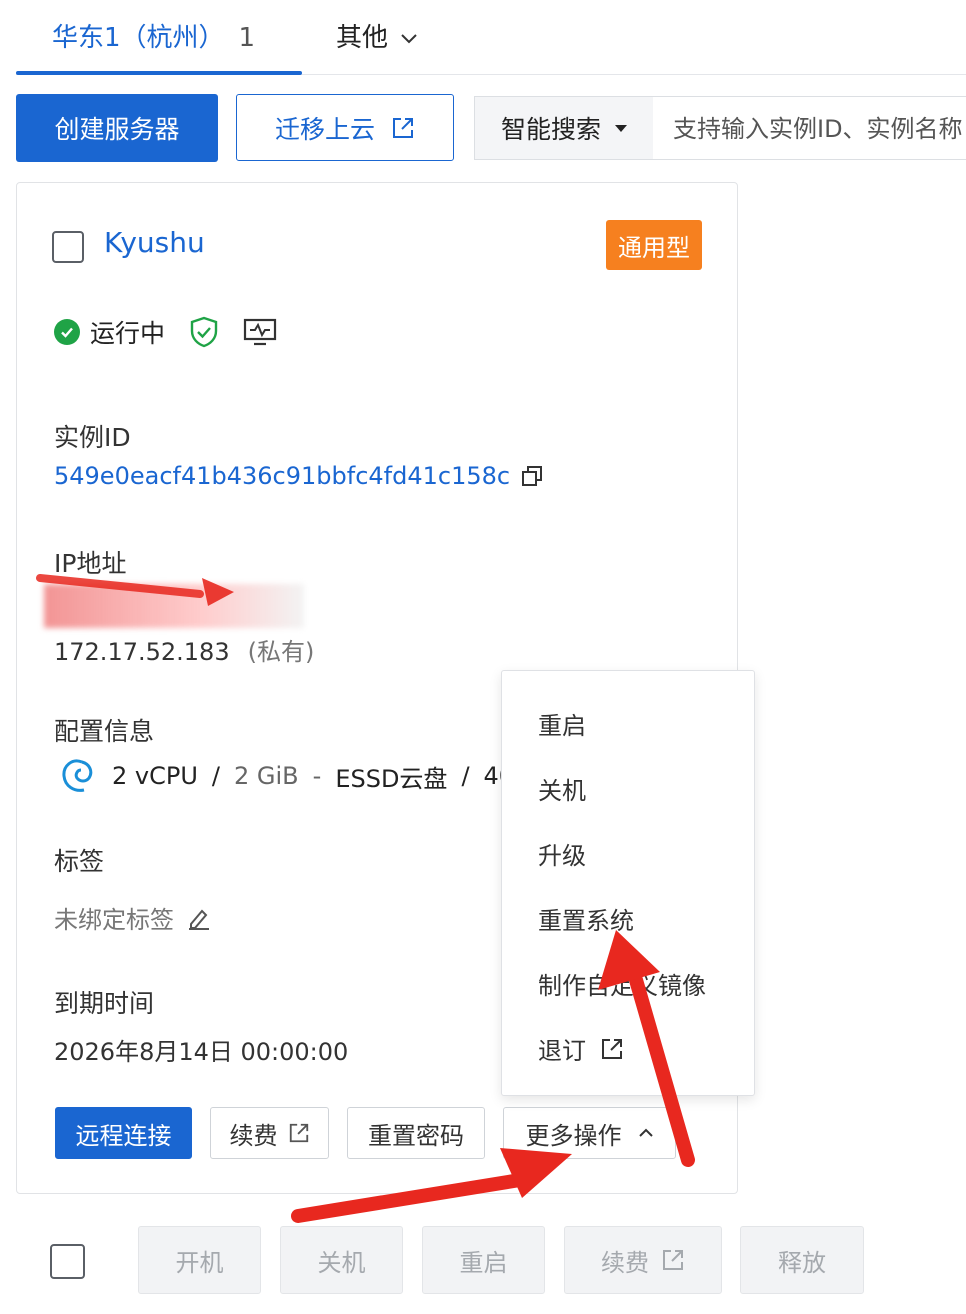 This screenshot has width=966, height=1314. Describe the element at coordinates (809, 128) in the screenshot. I see `search-input` at that location.